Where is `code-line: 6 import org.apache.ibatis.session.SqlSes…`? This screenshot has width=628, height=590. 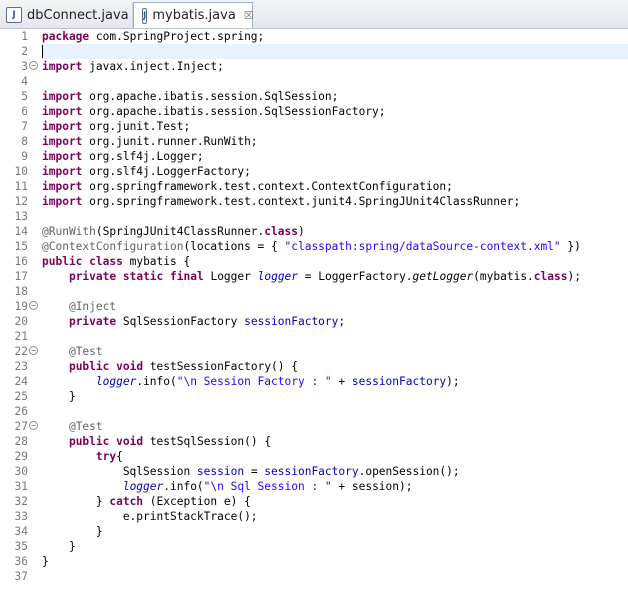 code-line: 6 import org.apache.ibatis.session.SqlSes… is located at coordinates (324, 111).